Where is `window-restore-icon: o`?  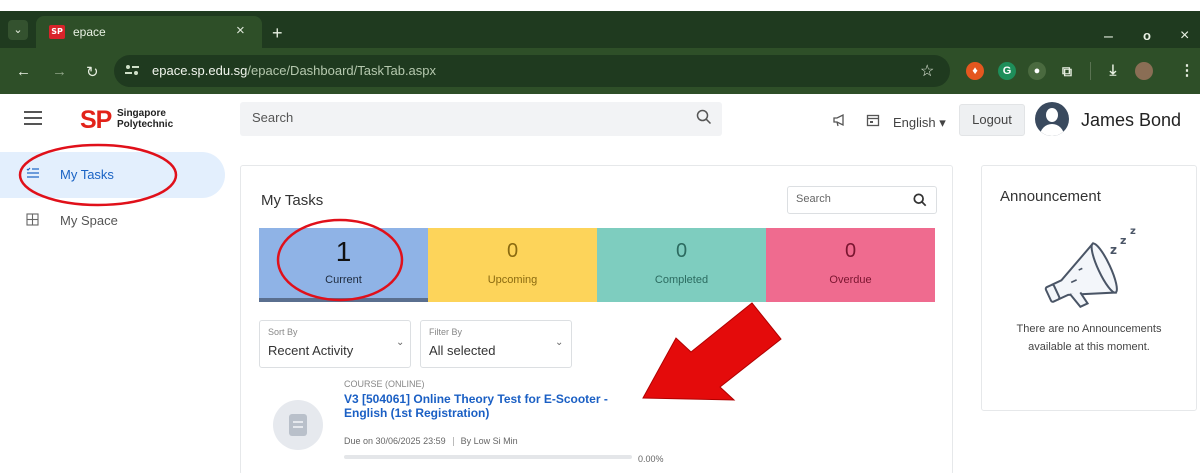 window-restore-icon: o is located at coordinates (1147, 35).